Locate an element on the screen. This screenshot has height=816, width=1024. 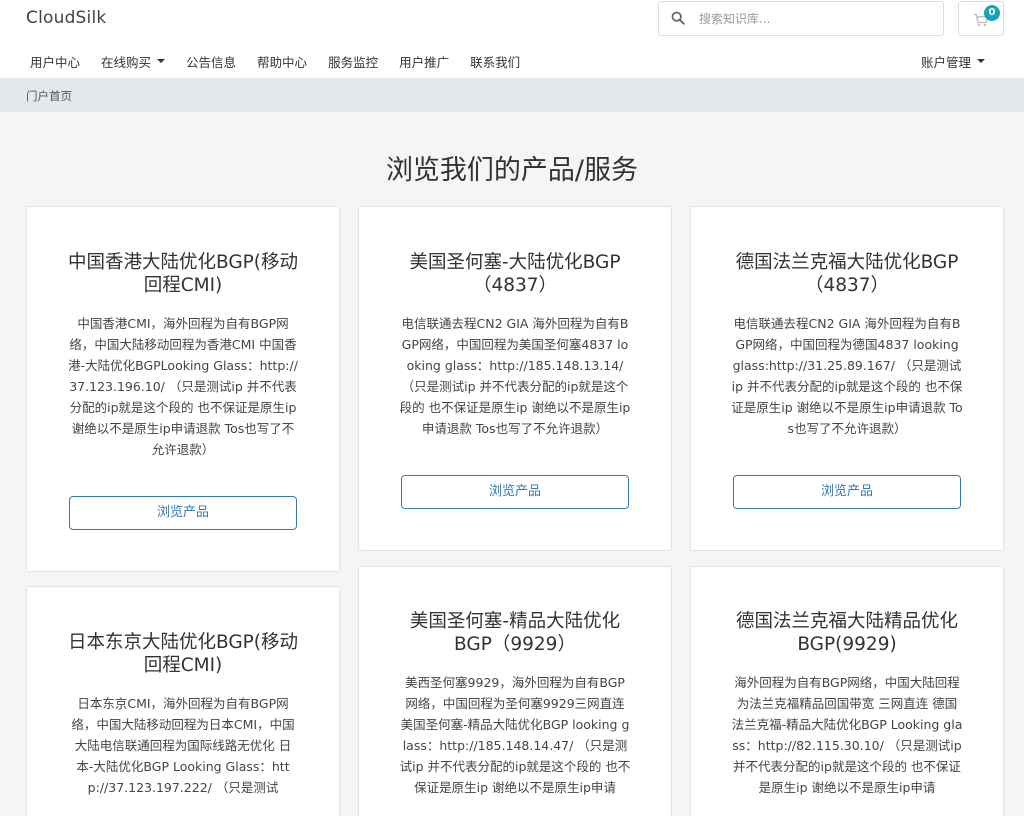
page-title: 浏览我们的产品/服务 is located at coordinates (512, 170).